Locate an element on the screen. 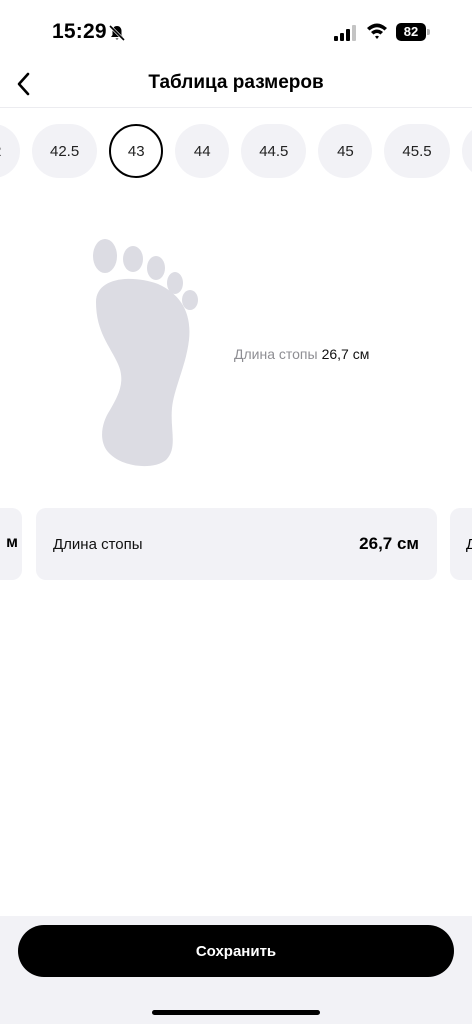 The image size is (472, 1024). cellular-signal-icon is located at coordinates (345, 33).